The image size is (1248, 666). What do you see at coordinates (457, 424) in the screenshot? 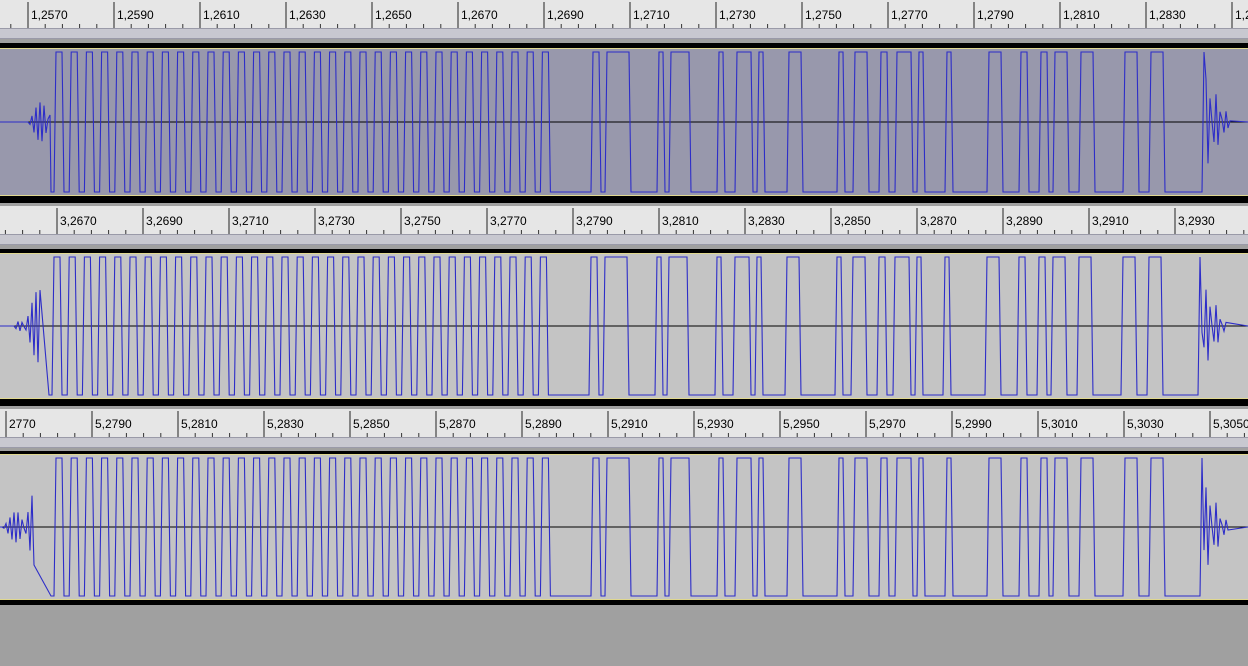
I see `ruler-tick-label: 5,2870` at bounding box center [457, 424].